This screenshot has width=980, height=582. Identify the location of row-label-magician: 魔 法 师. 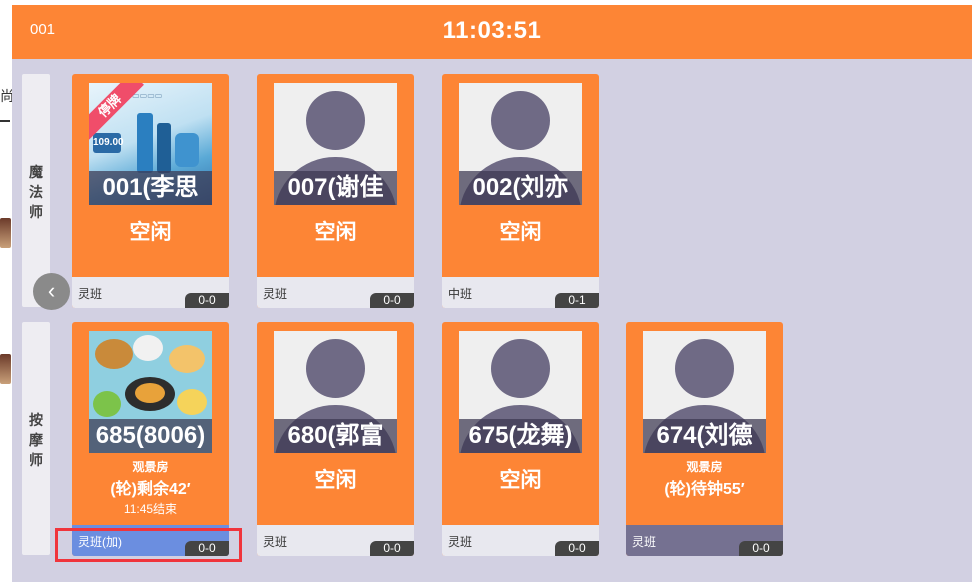
(36, 190).